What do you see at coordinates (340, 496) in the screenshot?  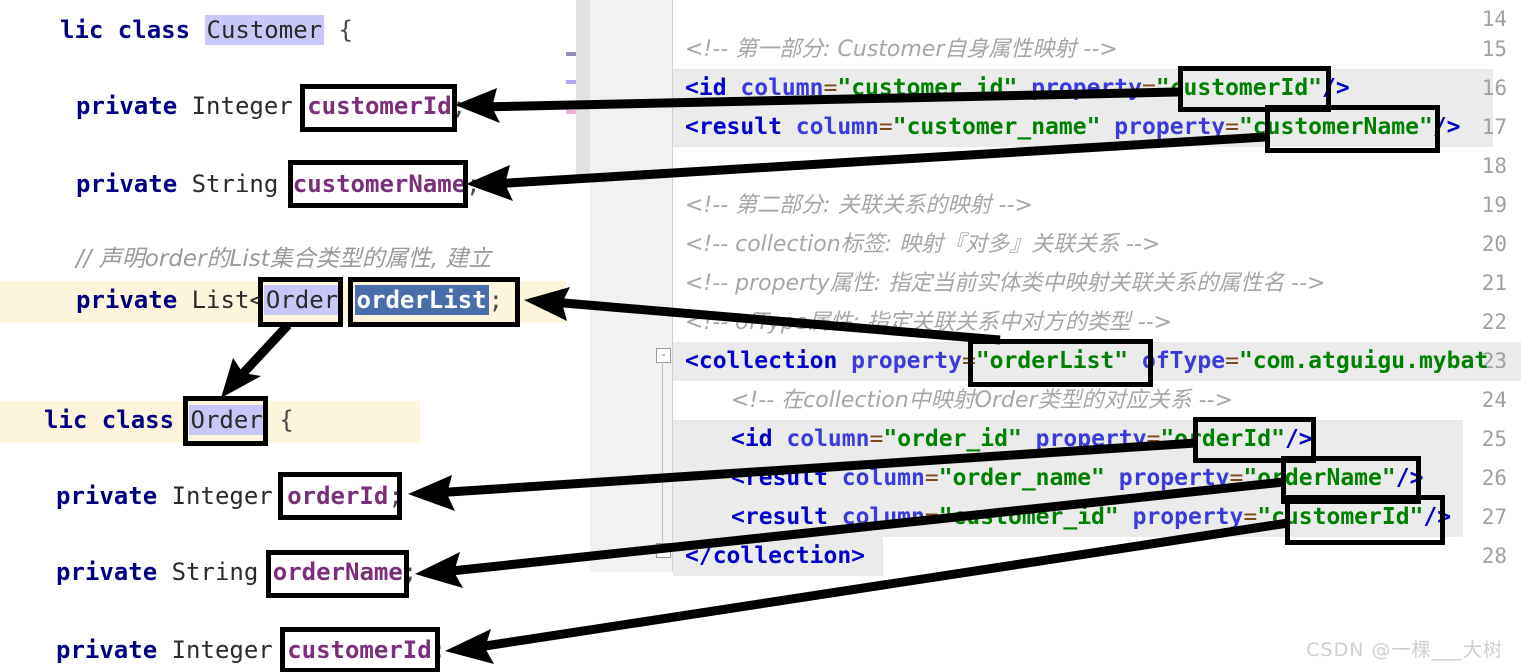 I see `annotation-box-orderid` at bounding box center [340, 496].